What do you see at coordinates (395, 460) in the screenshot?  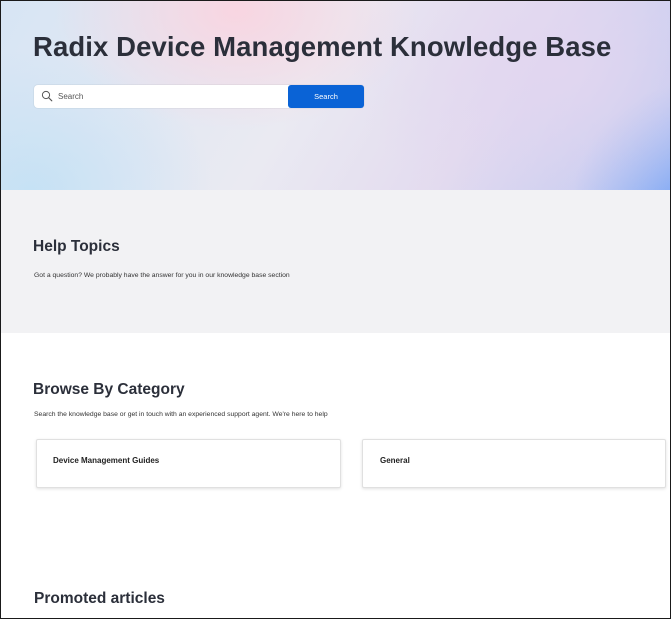 I see `category-card-label: General` at bounding box center [395, 460].